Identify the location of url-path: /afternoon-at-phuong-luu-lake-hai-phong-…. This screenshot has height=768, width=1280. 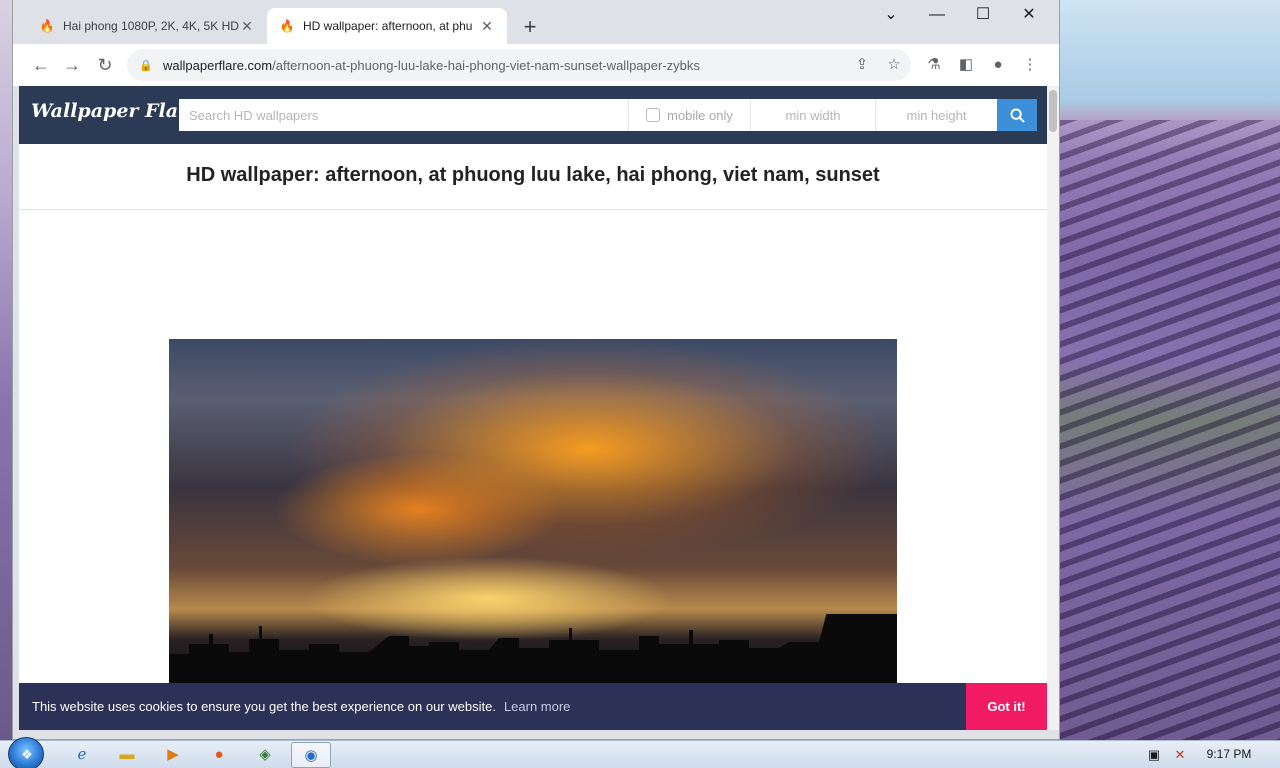
(486, 65).